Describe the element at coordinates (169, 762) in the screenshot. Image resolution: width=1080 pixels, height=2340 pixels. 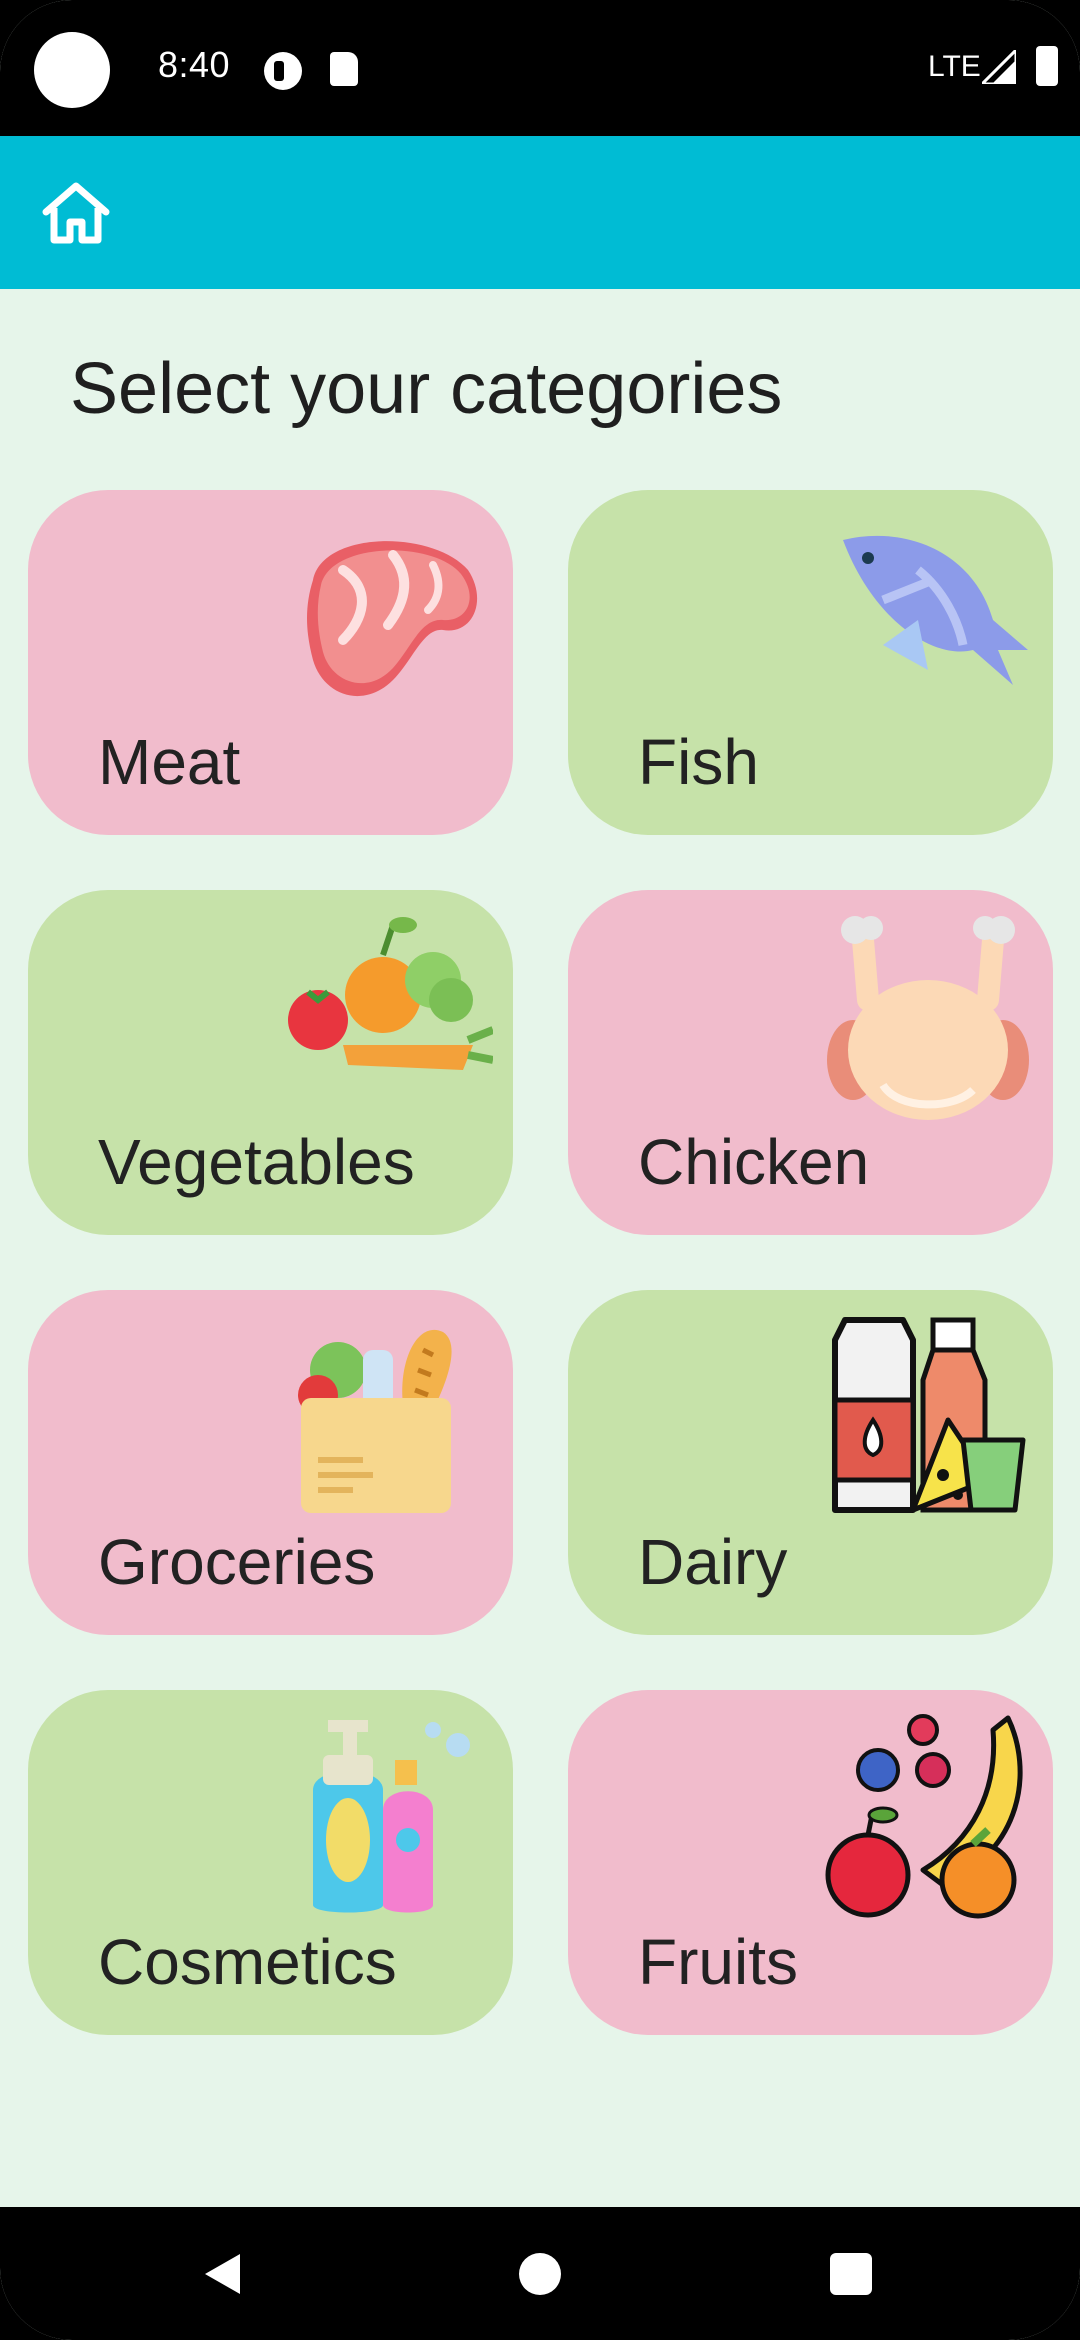
I see `category-label: Meat` at that location.